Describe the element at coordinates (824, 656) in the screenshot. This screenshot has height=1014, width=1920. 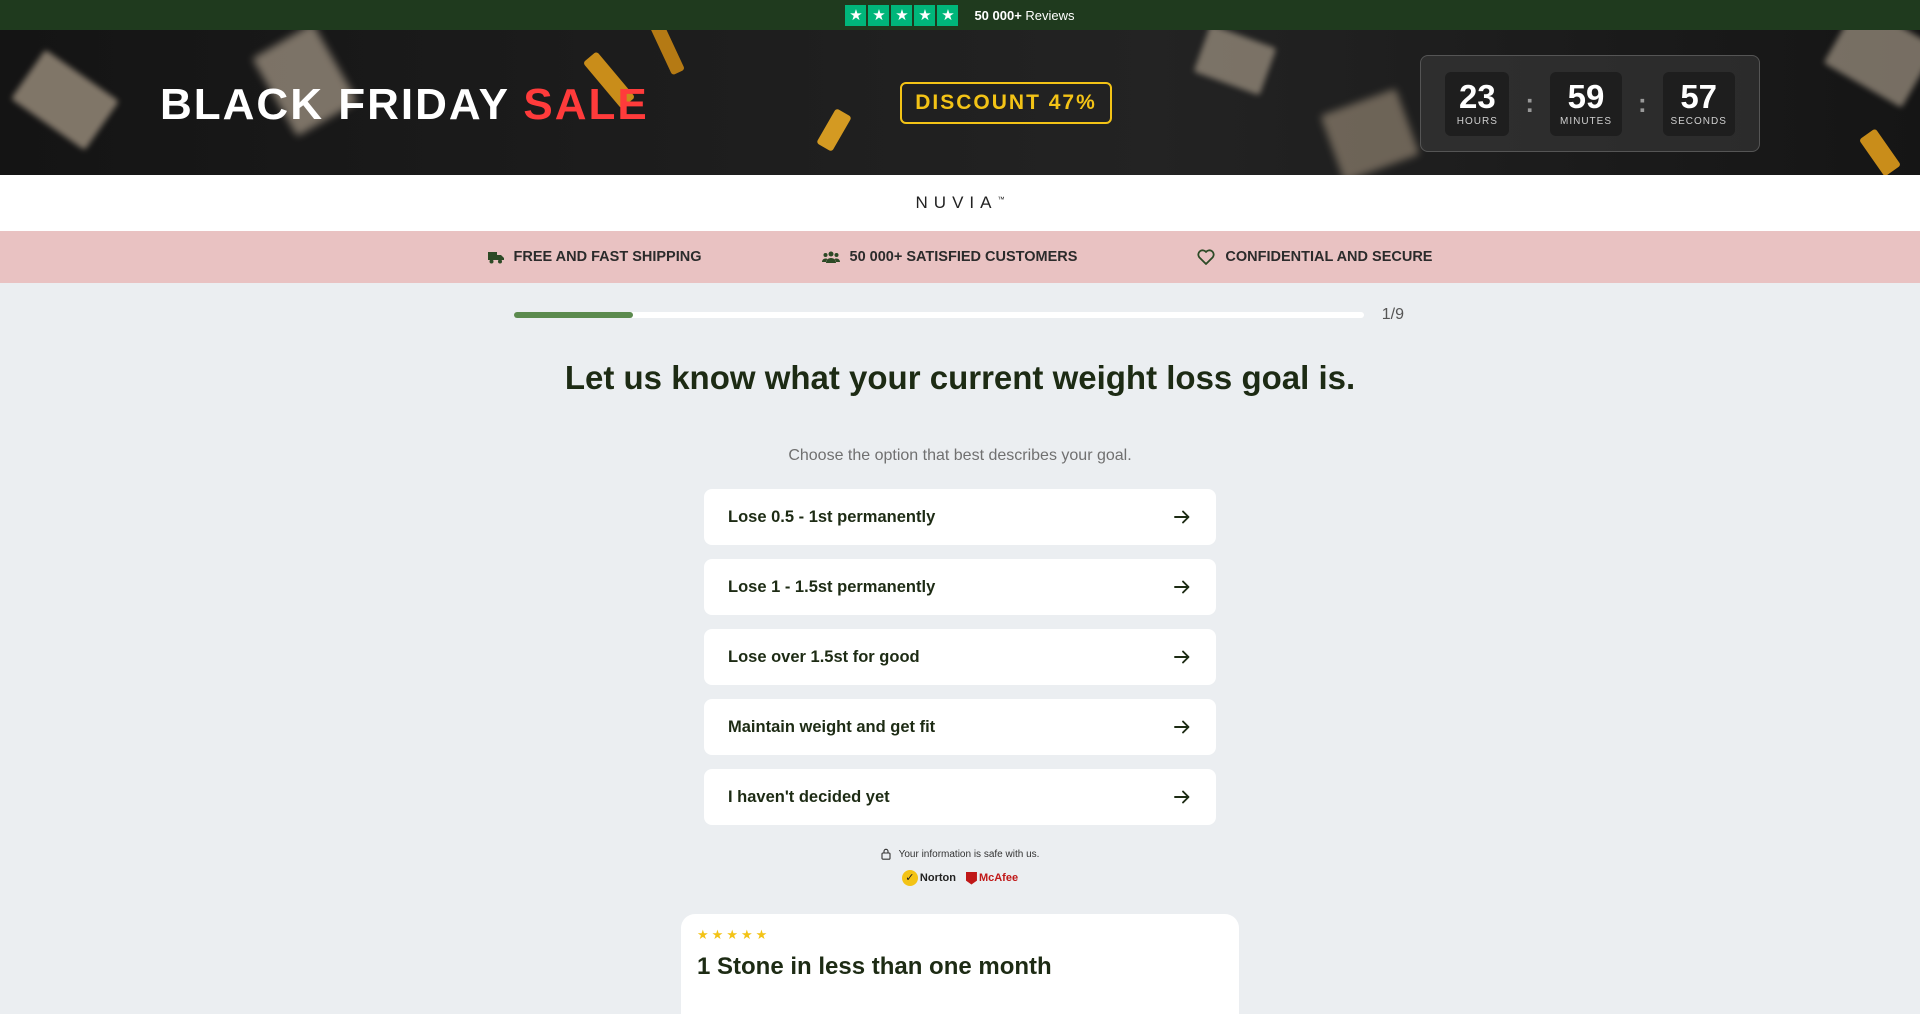
I see `option-label: Lose over 1.5st for good` at that location.